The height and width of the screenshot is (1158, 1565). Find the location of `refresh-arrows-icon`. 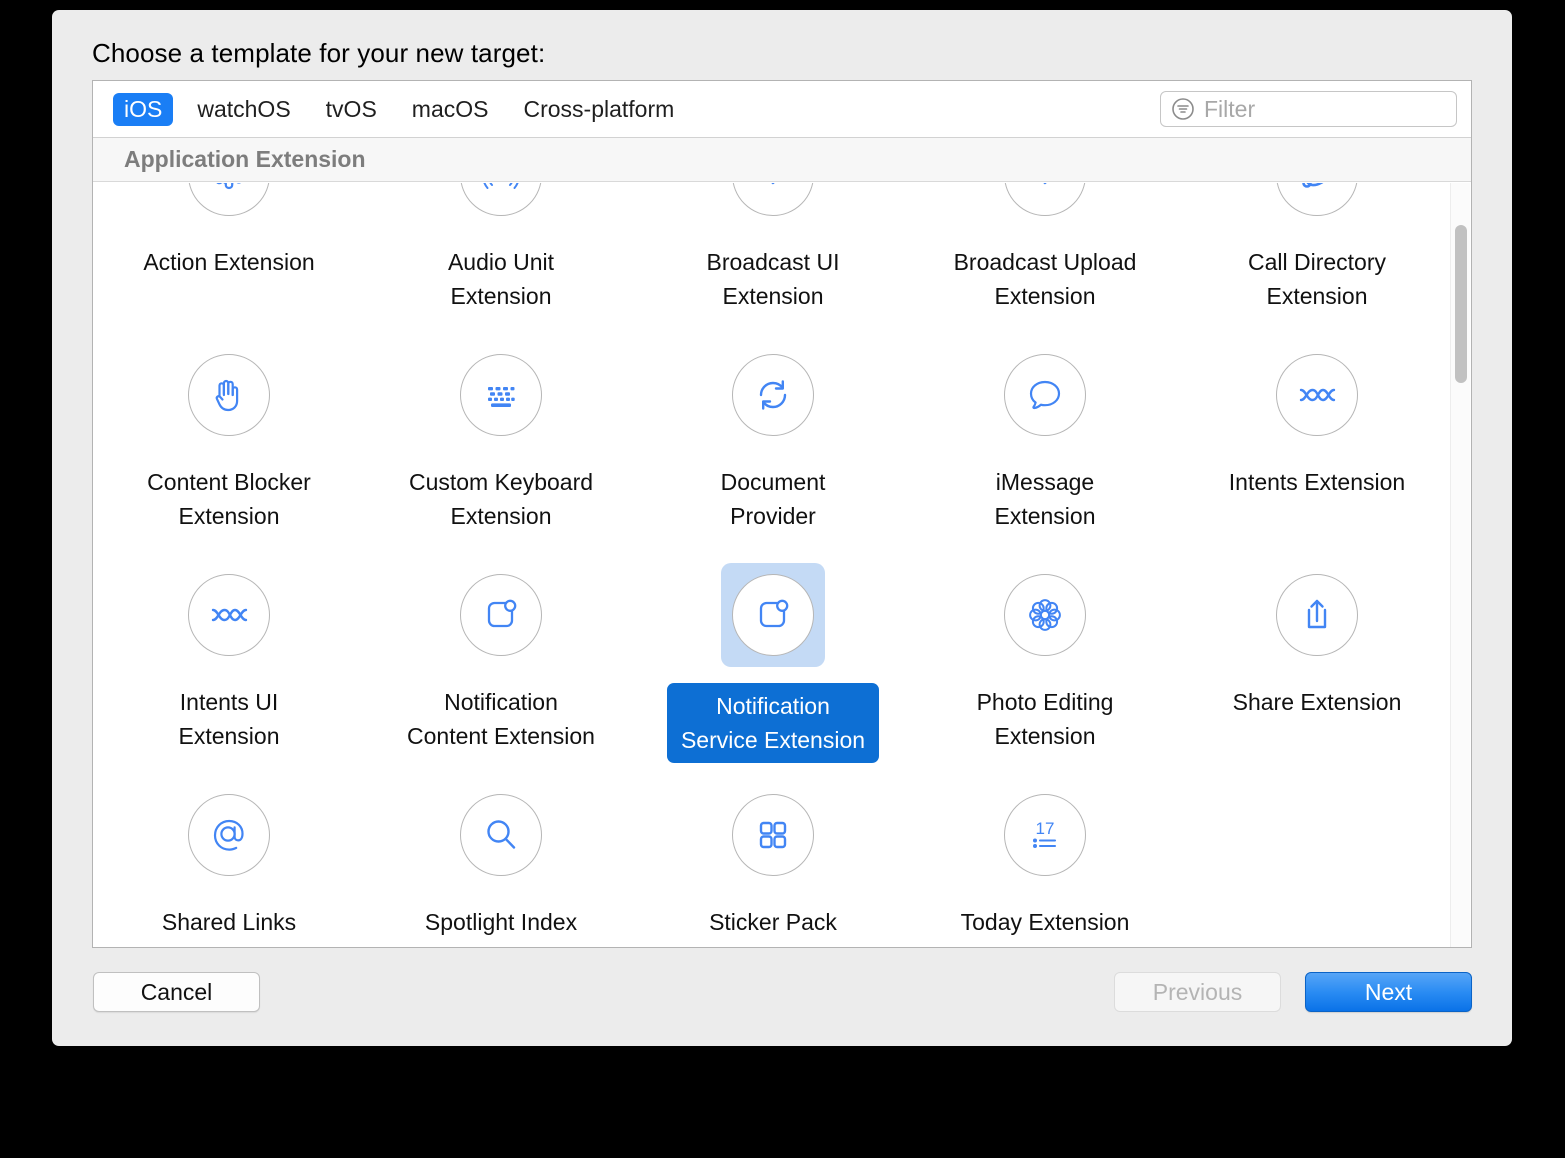

refresh-arrows-icon is located at coordinates (773, 395).